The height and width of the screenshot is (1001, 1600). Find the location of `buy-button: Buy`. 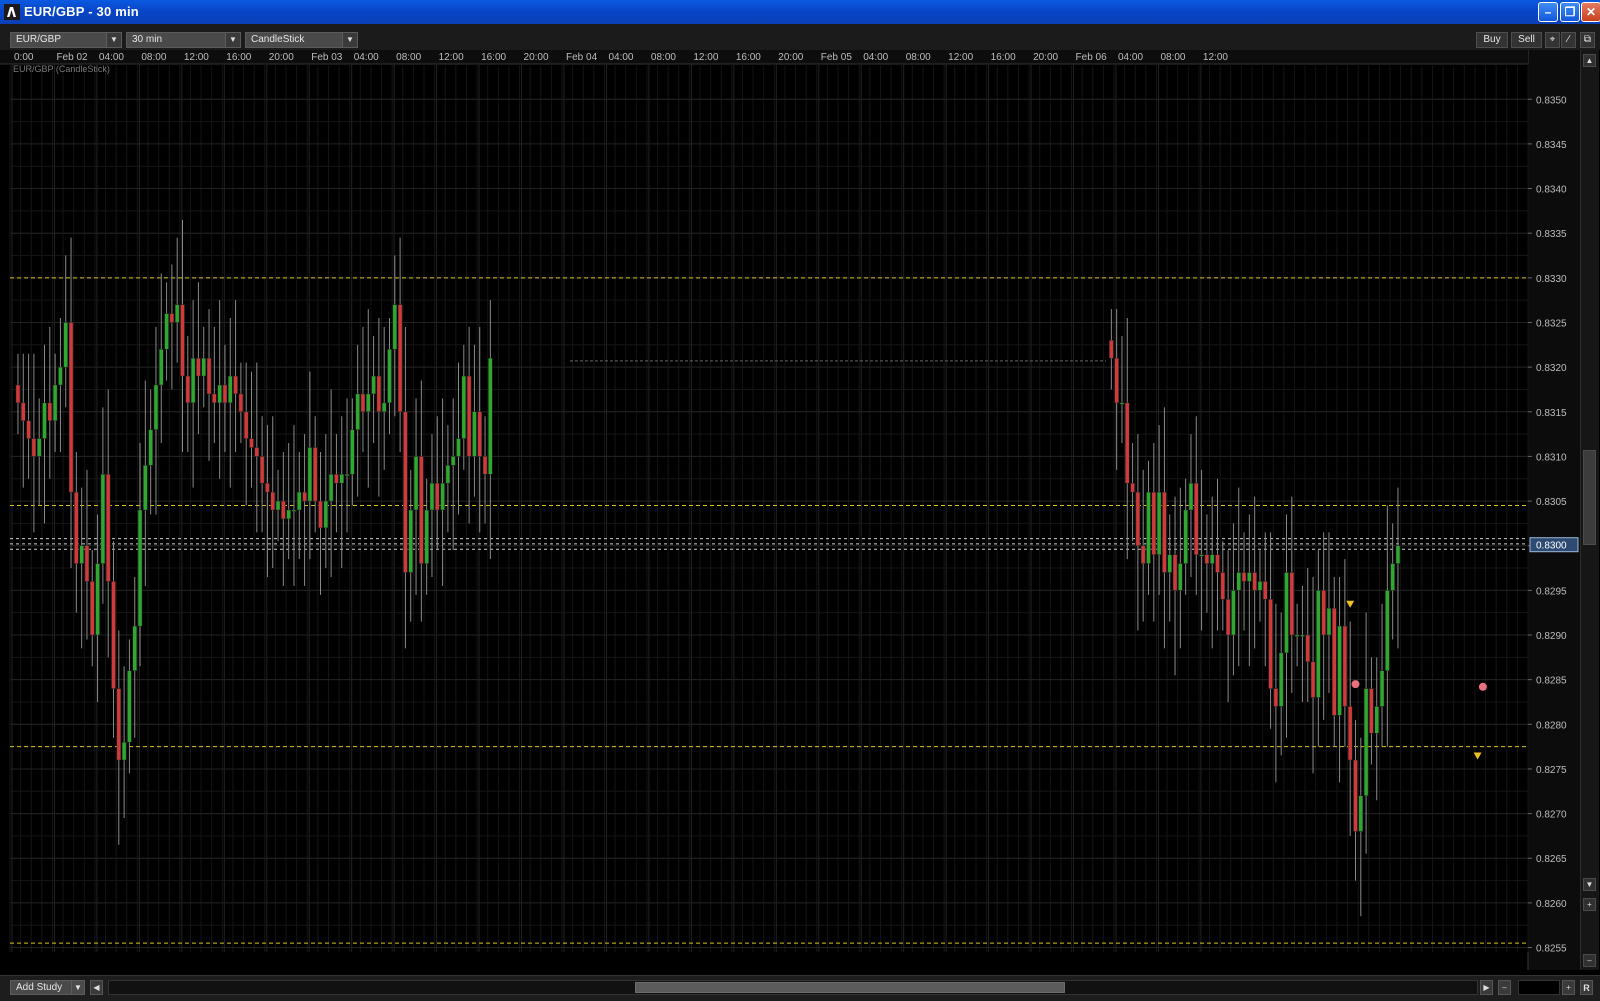

buy-button: Buy is located at coordinates (1492, 40).